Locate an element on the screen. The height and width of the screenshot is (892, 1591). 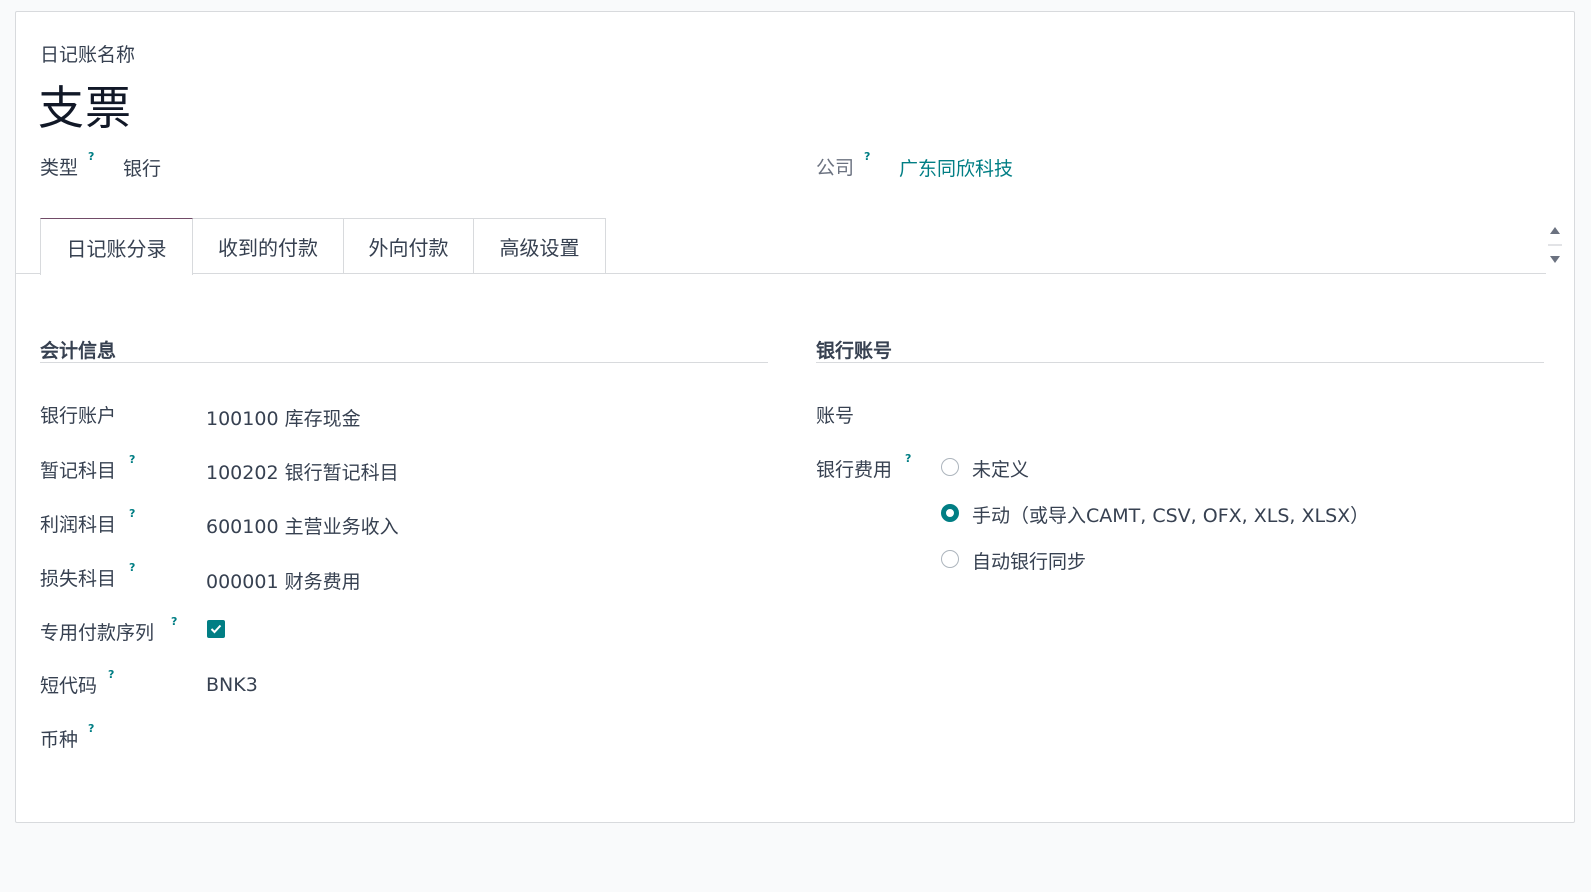
suspense-help-icon: ? is located at coordinates (132, 459).